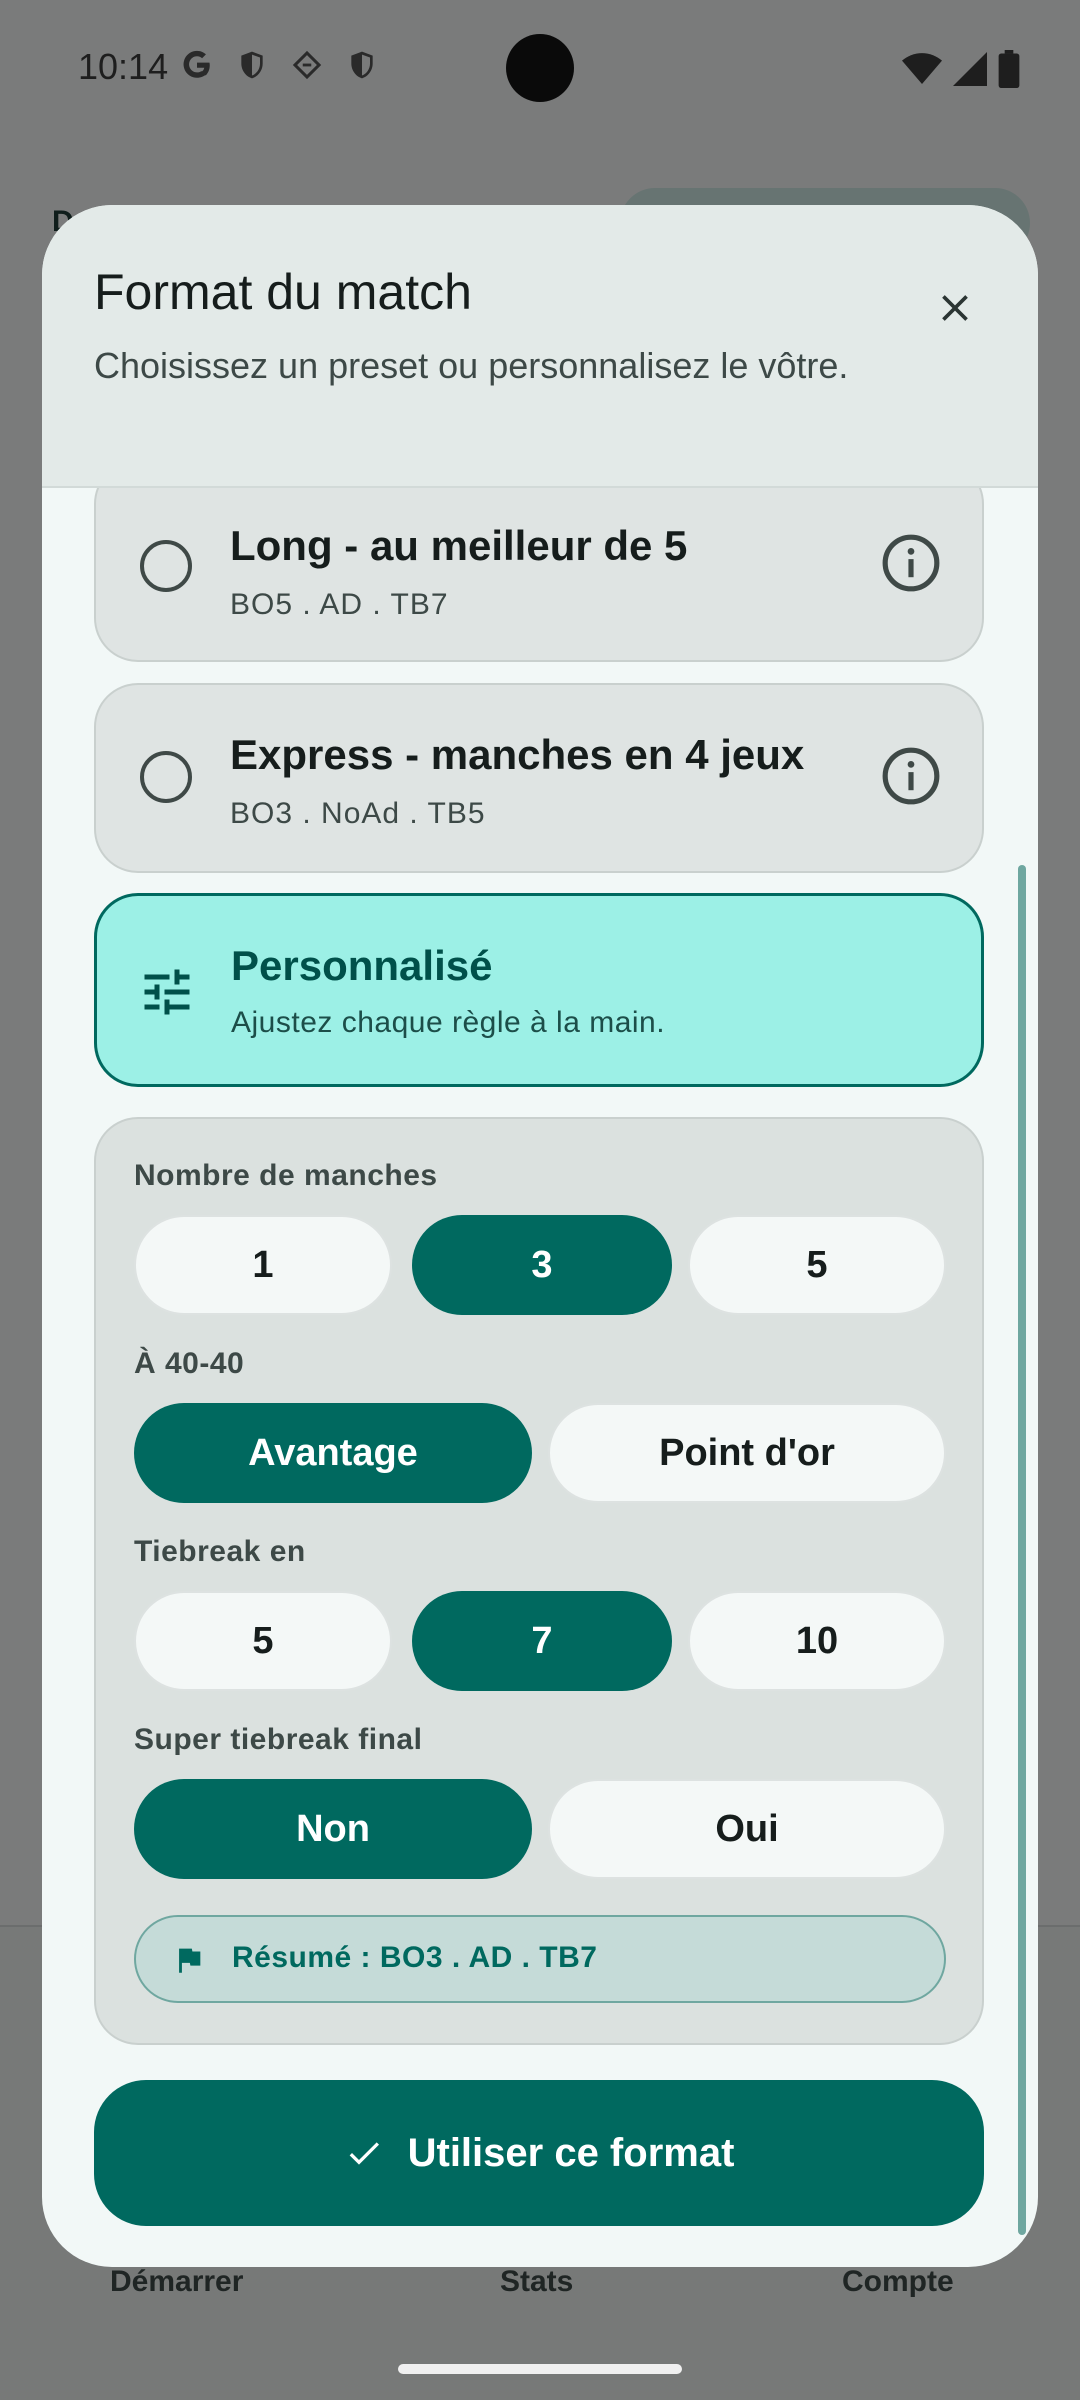  What do you see at coordinates (747, 1829) in the screenshot?
I see `super-tiebreak-option-oui: Oui` at bounding box center [747, 1829].